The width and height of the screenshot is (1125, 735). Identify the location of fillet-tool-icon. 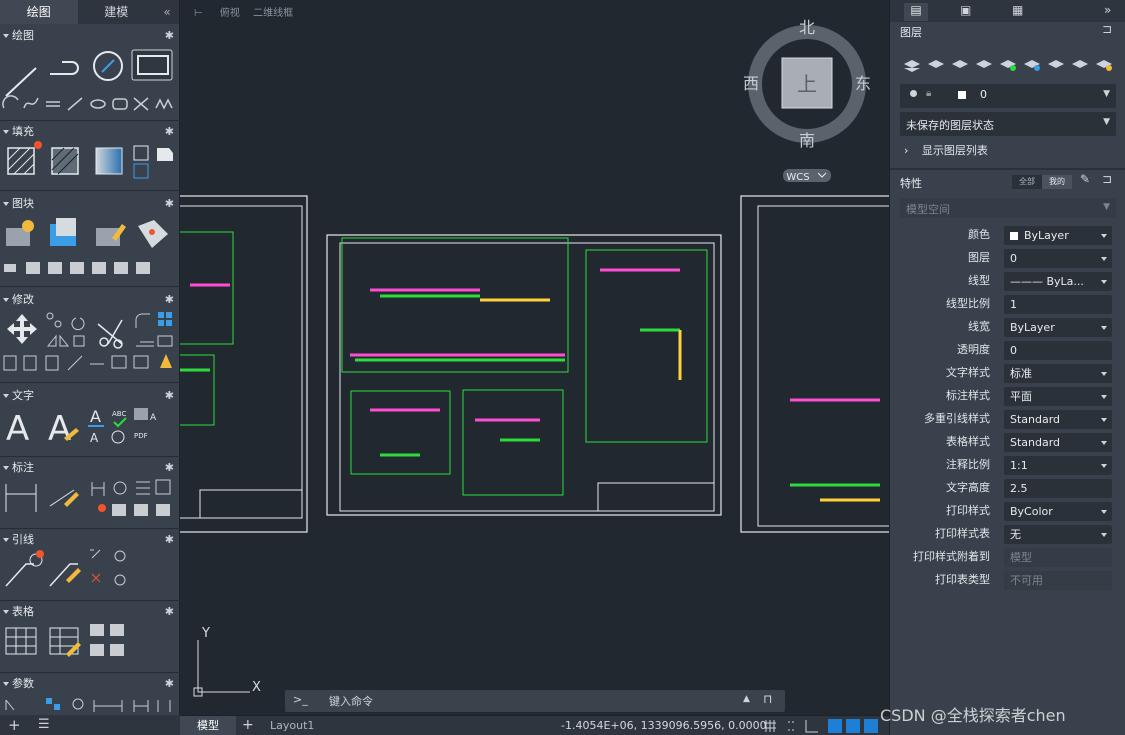
(142, 320).